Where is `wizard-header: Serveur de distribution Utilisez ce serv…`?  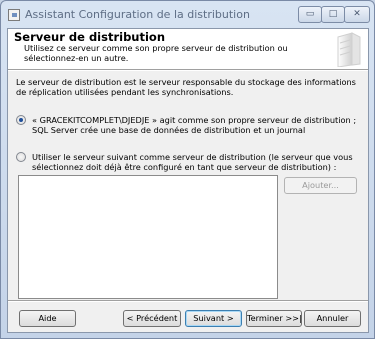
wizard-header: Serveur de distribution Utilisez ce serv… is located at coordinates (188, 49).